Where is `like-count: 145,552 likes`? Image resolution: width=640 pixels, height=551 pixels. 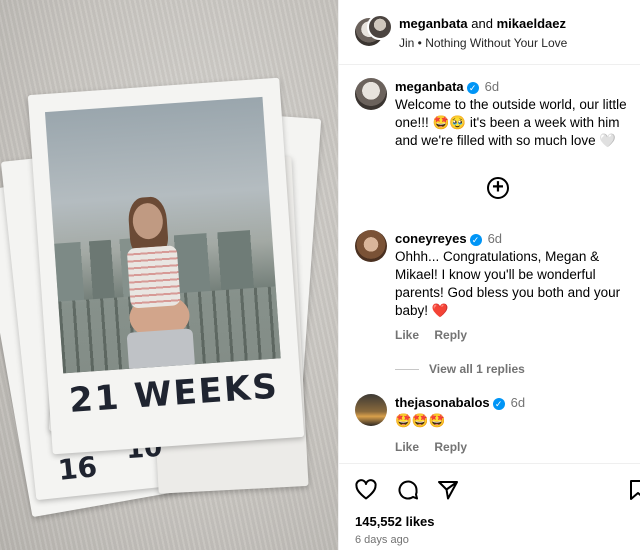 like-count: 145,552 likes is located at coordinates (395, 521).